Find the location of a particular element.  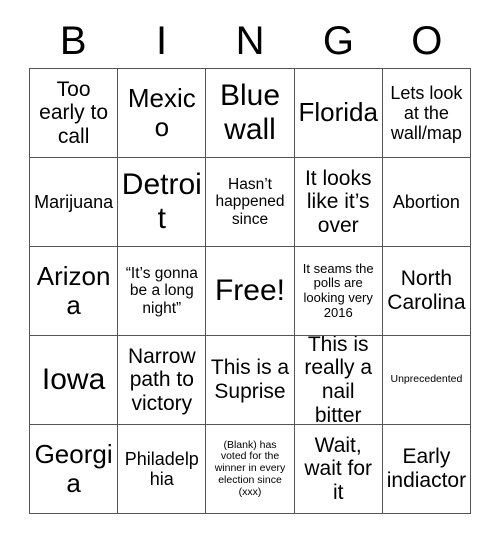

bingo-cell: Narrow path to victory is located at coordinates (162, 380).